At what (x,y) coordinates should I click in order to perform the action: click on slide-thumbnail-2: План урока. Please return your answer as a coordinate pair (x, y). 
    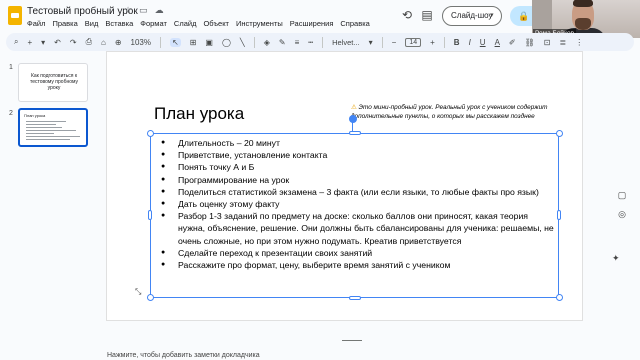
    Looking at the image, I should click on (53, 127).